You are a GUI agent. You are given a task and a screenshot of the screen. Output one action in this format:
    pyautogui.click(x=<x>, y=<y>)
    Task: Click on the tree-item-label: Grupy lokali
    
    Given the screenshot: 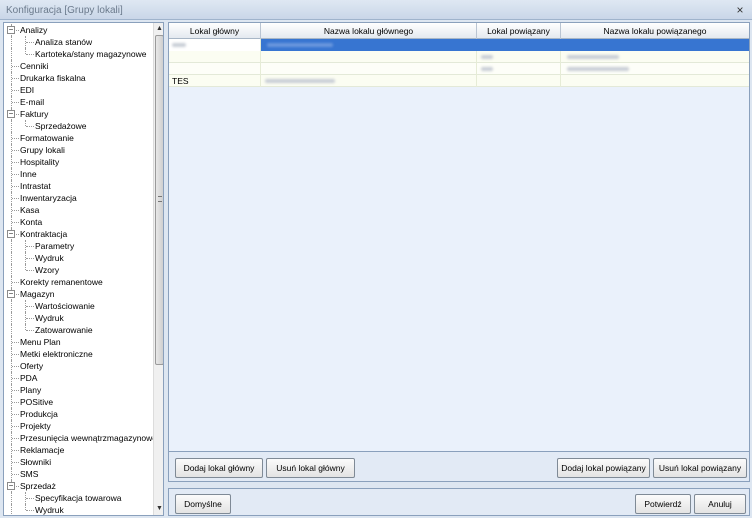 What is the action you would take?
    pyautogui.click(x=42, y=150)
    